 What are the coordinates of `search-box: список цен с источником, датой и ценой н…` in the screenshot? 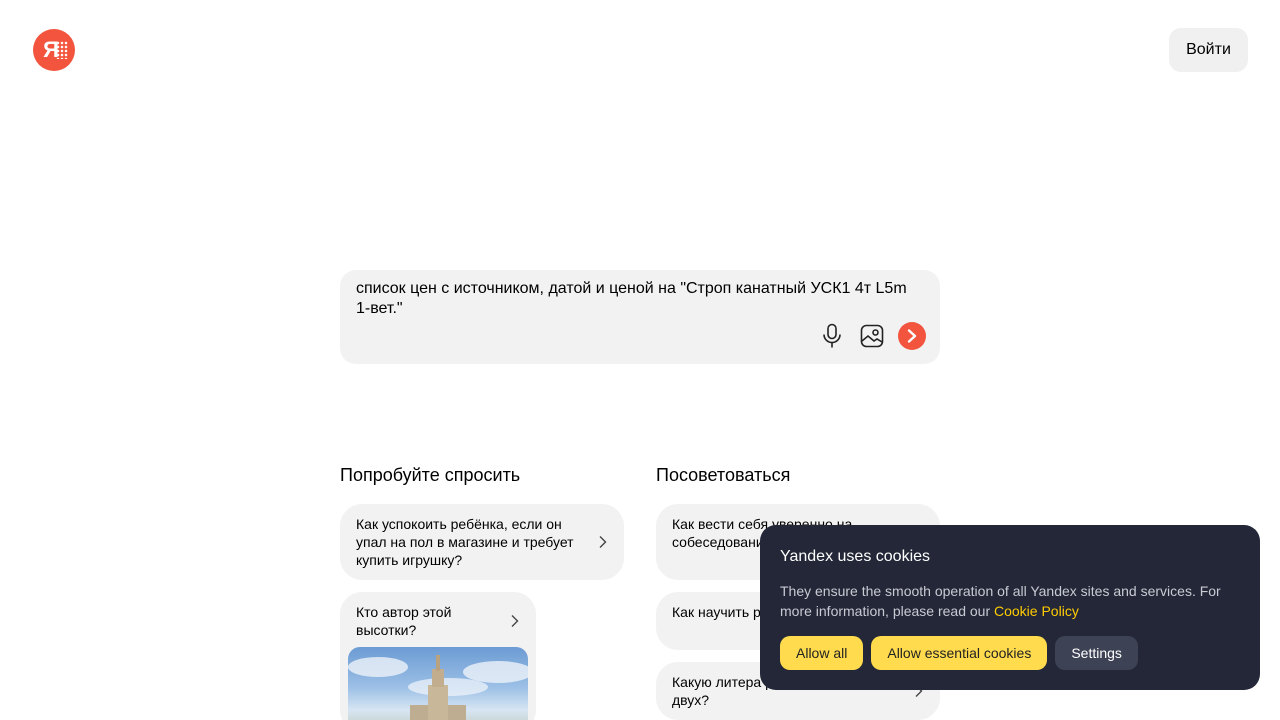 It's located at (640, 317).